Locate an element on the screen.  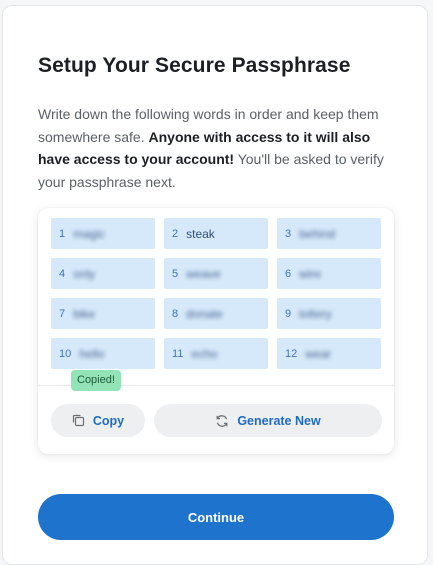
word-number: 6 is located at coordinates (288, 273).